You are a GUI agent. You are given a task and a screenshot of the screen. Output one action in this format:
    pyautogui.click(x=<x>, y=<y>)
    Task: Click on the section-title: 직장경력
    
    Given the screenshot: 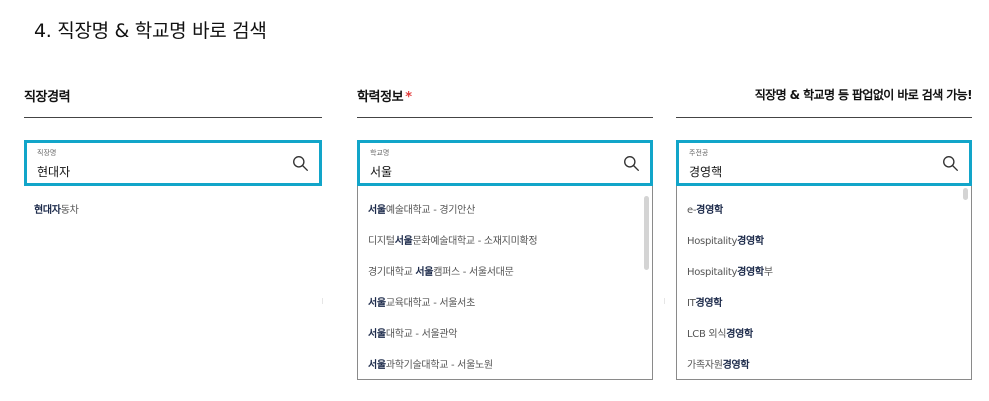 What is the action you would take?
    pyautogui.click(x=47, y=97)
    